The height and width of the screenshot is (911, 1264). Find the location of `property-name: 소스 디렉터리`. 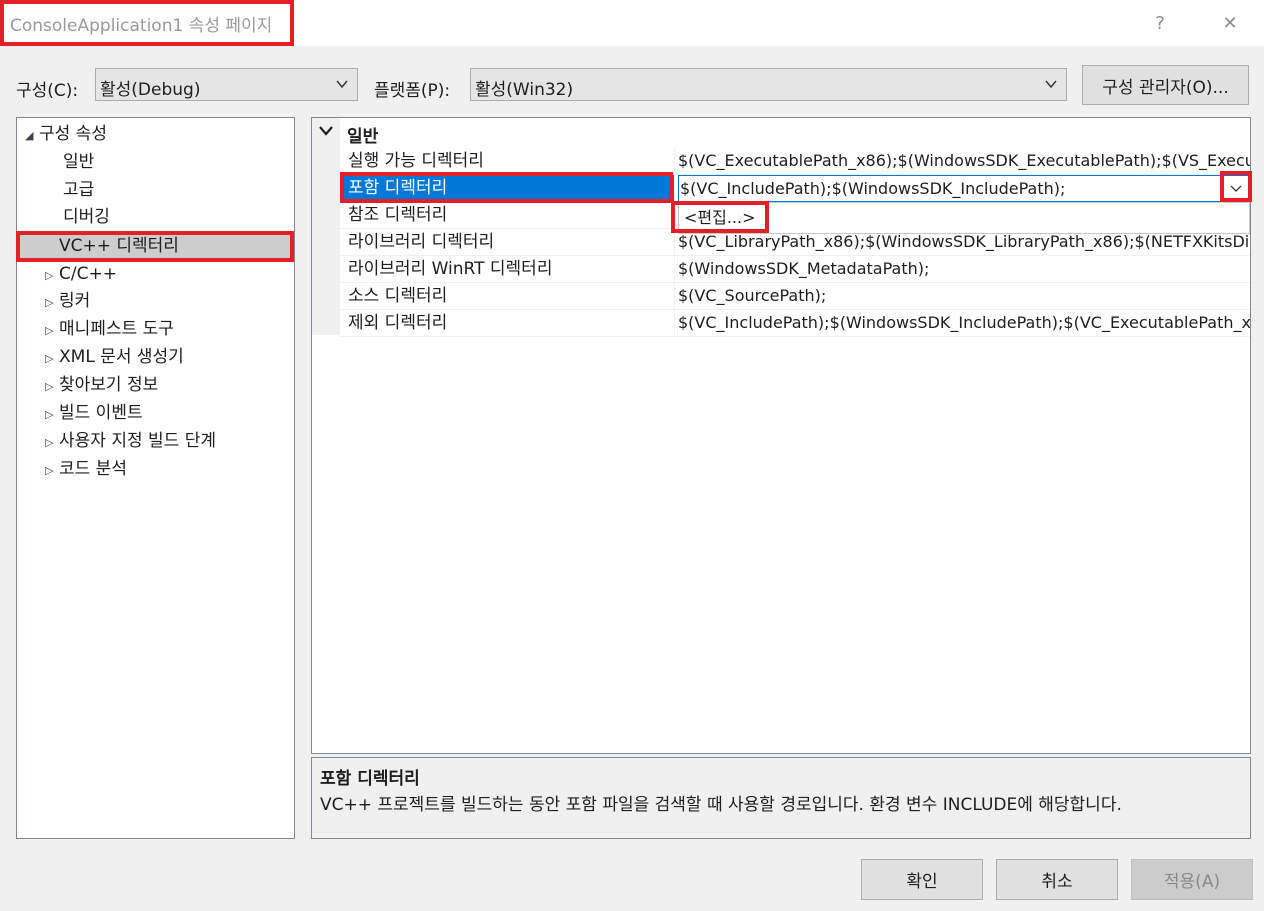

property-name: 소스 디렉터리 is located at coordinates (507, 296).